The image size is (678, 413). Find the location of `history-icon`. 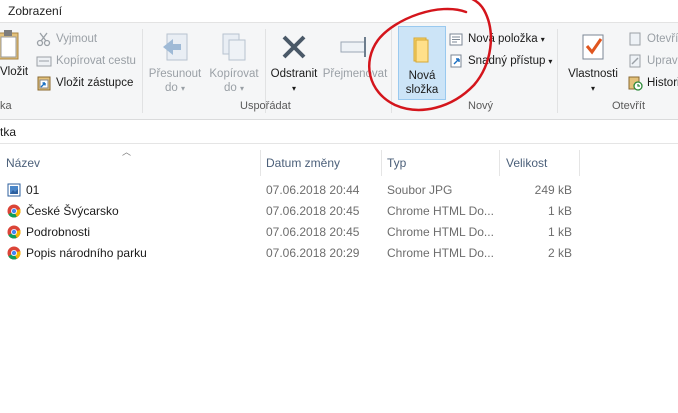

history-icon is located at coordinates (635, 83).